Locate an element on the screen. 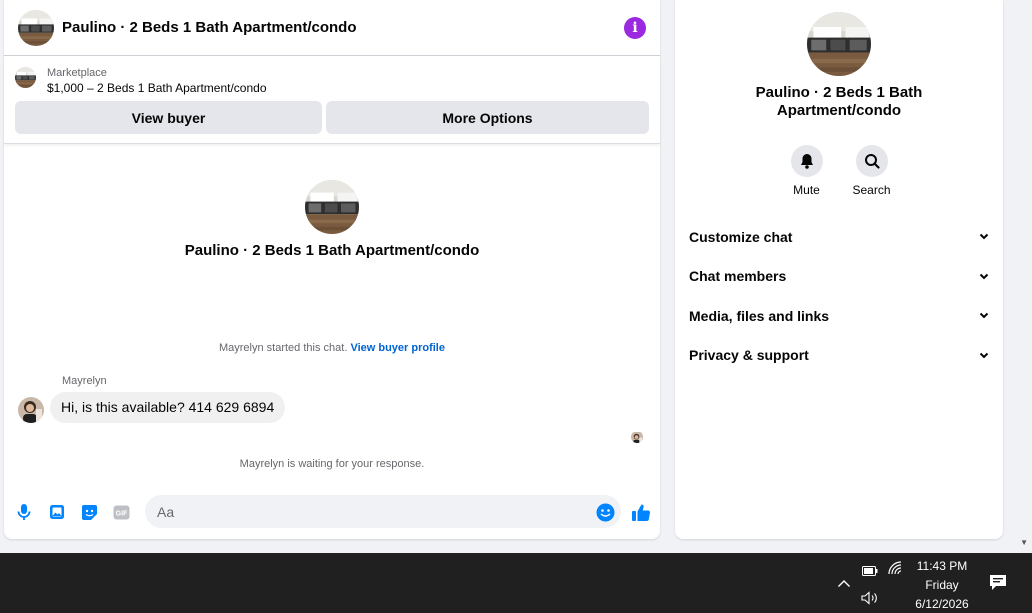 The height and width of the screenshot is (613, 1032). composer: GIF is located at coordinates (332, 512).